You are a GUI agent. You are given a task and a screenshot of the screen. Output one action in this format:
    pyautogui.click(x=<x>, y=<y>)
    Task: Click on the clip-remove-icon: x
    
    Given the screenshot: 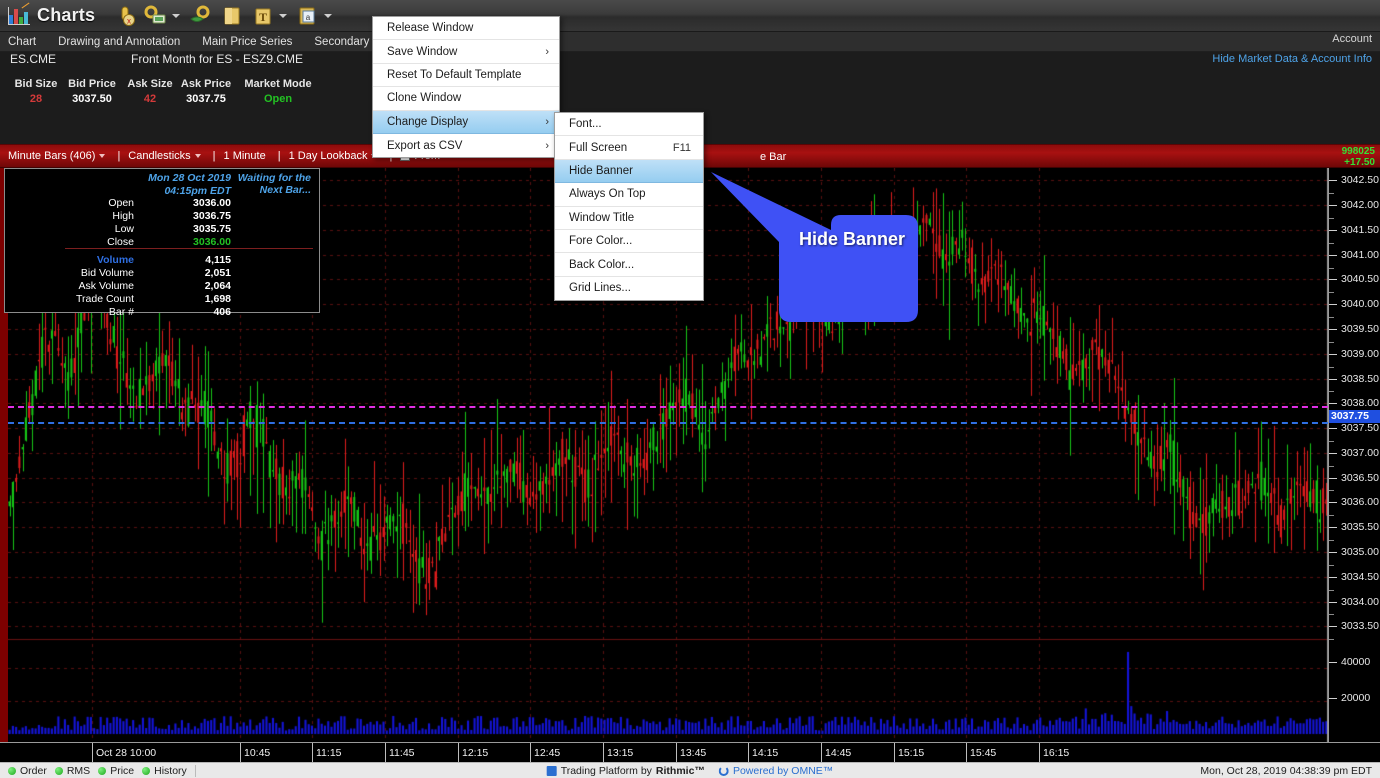 What is the action you would take?
    pyautogui.click(x=125, y=16)
    